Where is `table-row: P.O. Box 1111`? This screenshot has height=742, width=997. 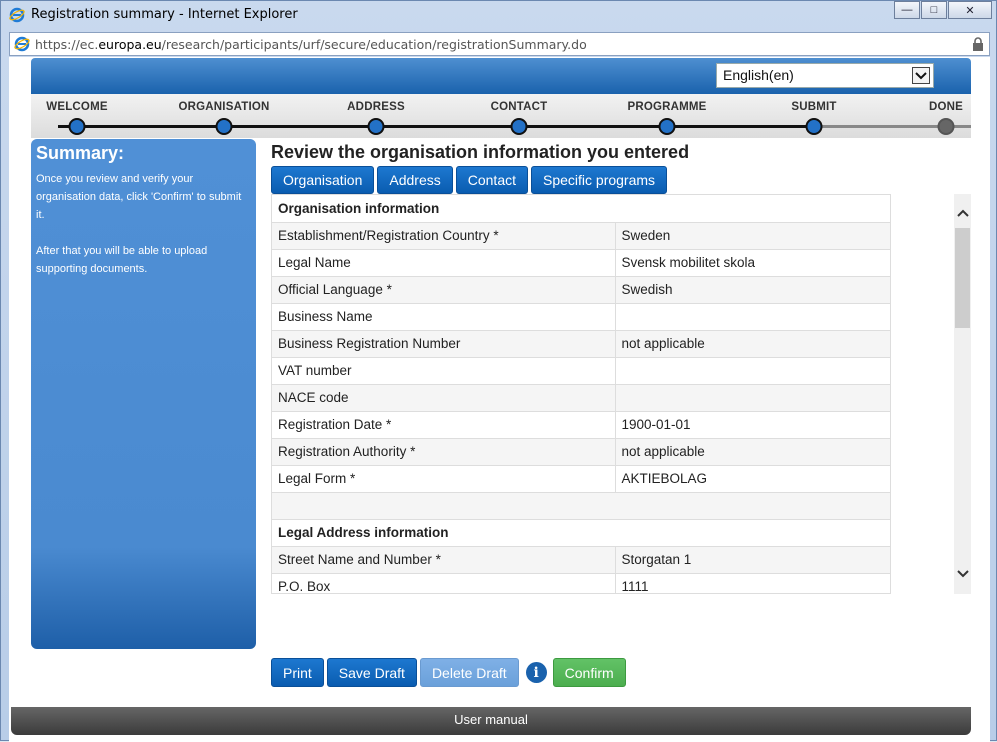
table-row: P.O. Box 1111 is located at coordinates (581, 583).